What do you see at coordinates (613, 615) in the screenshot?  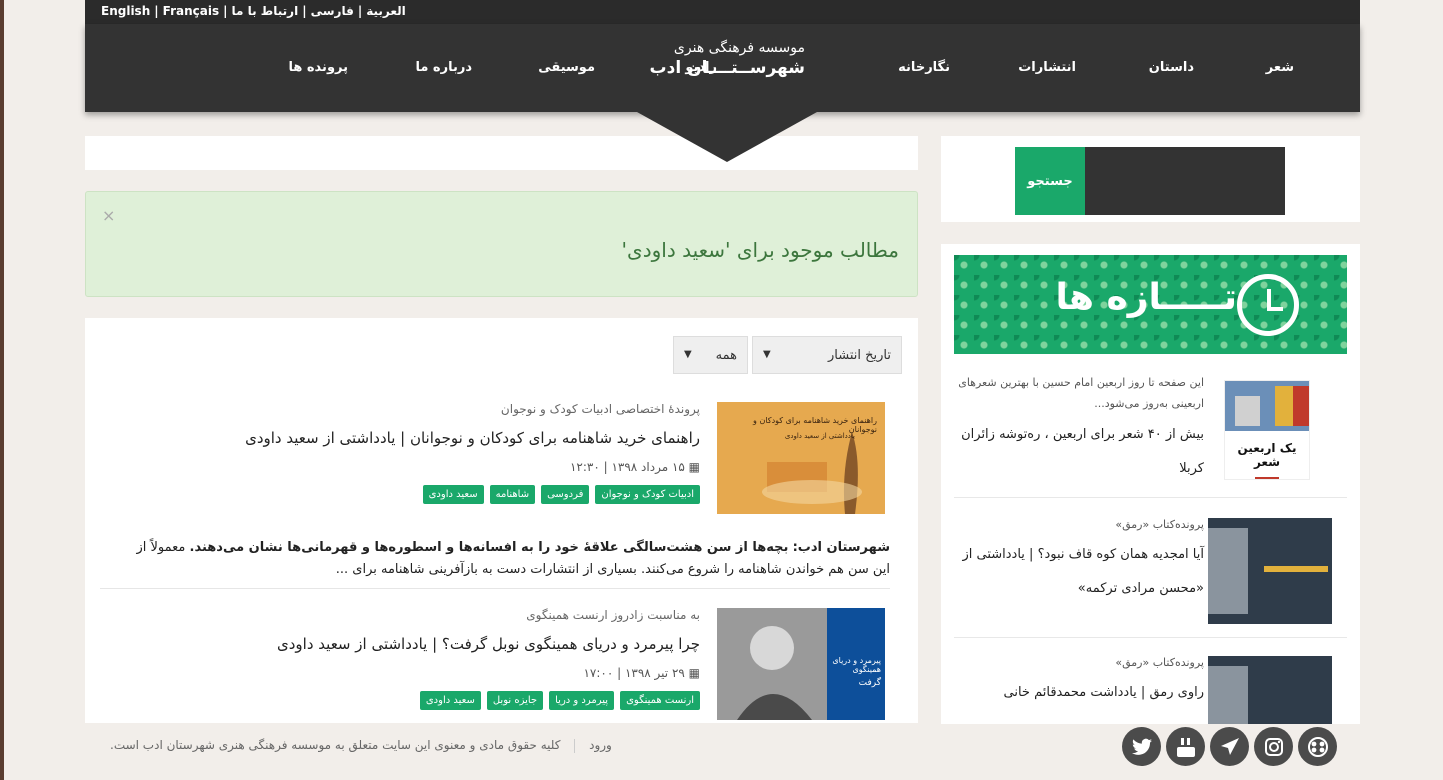 I see `article-category: به مناسبت زادروز ارنست همینگوی` at bounding box center [613, 615].